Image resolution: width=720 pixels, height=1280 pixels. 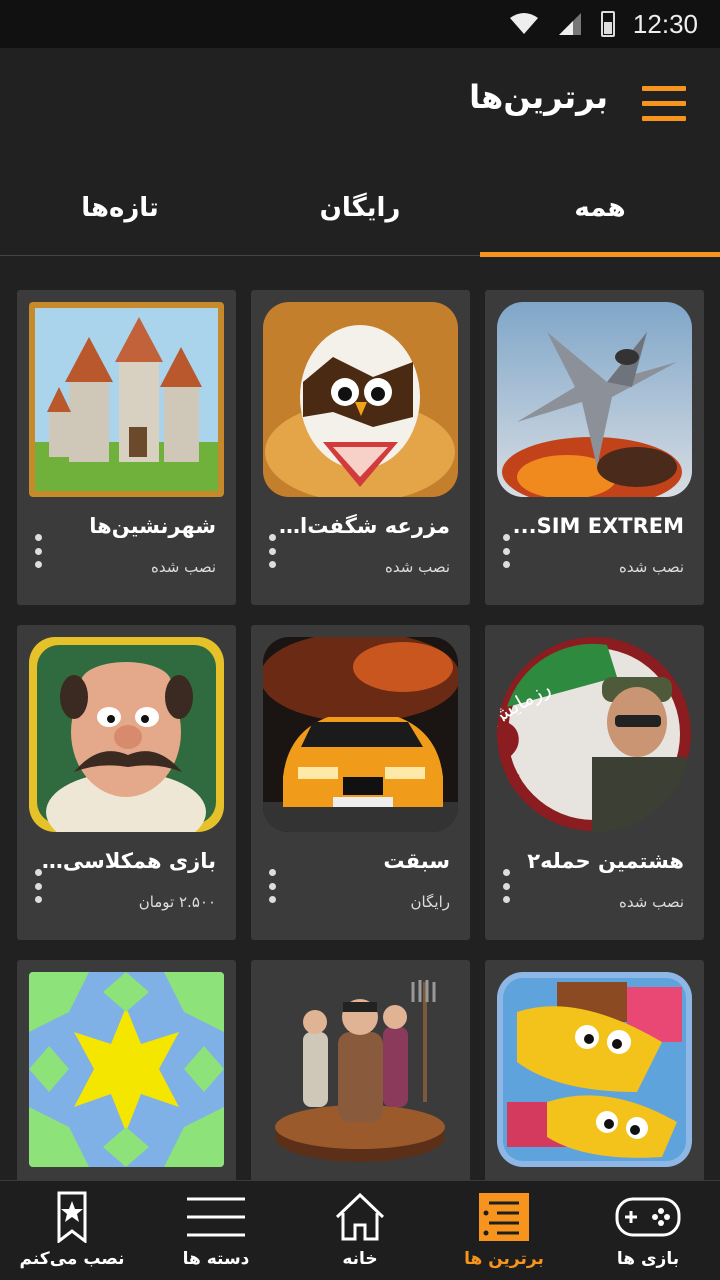 I want to click on nav-will-install: نصب می‌کنم, so click(x=72, y=1230).